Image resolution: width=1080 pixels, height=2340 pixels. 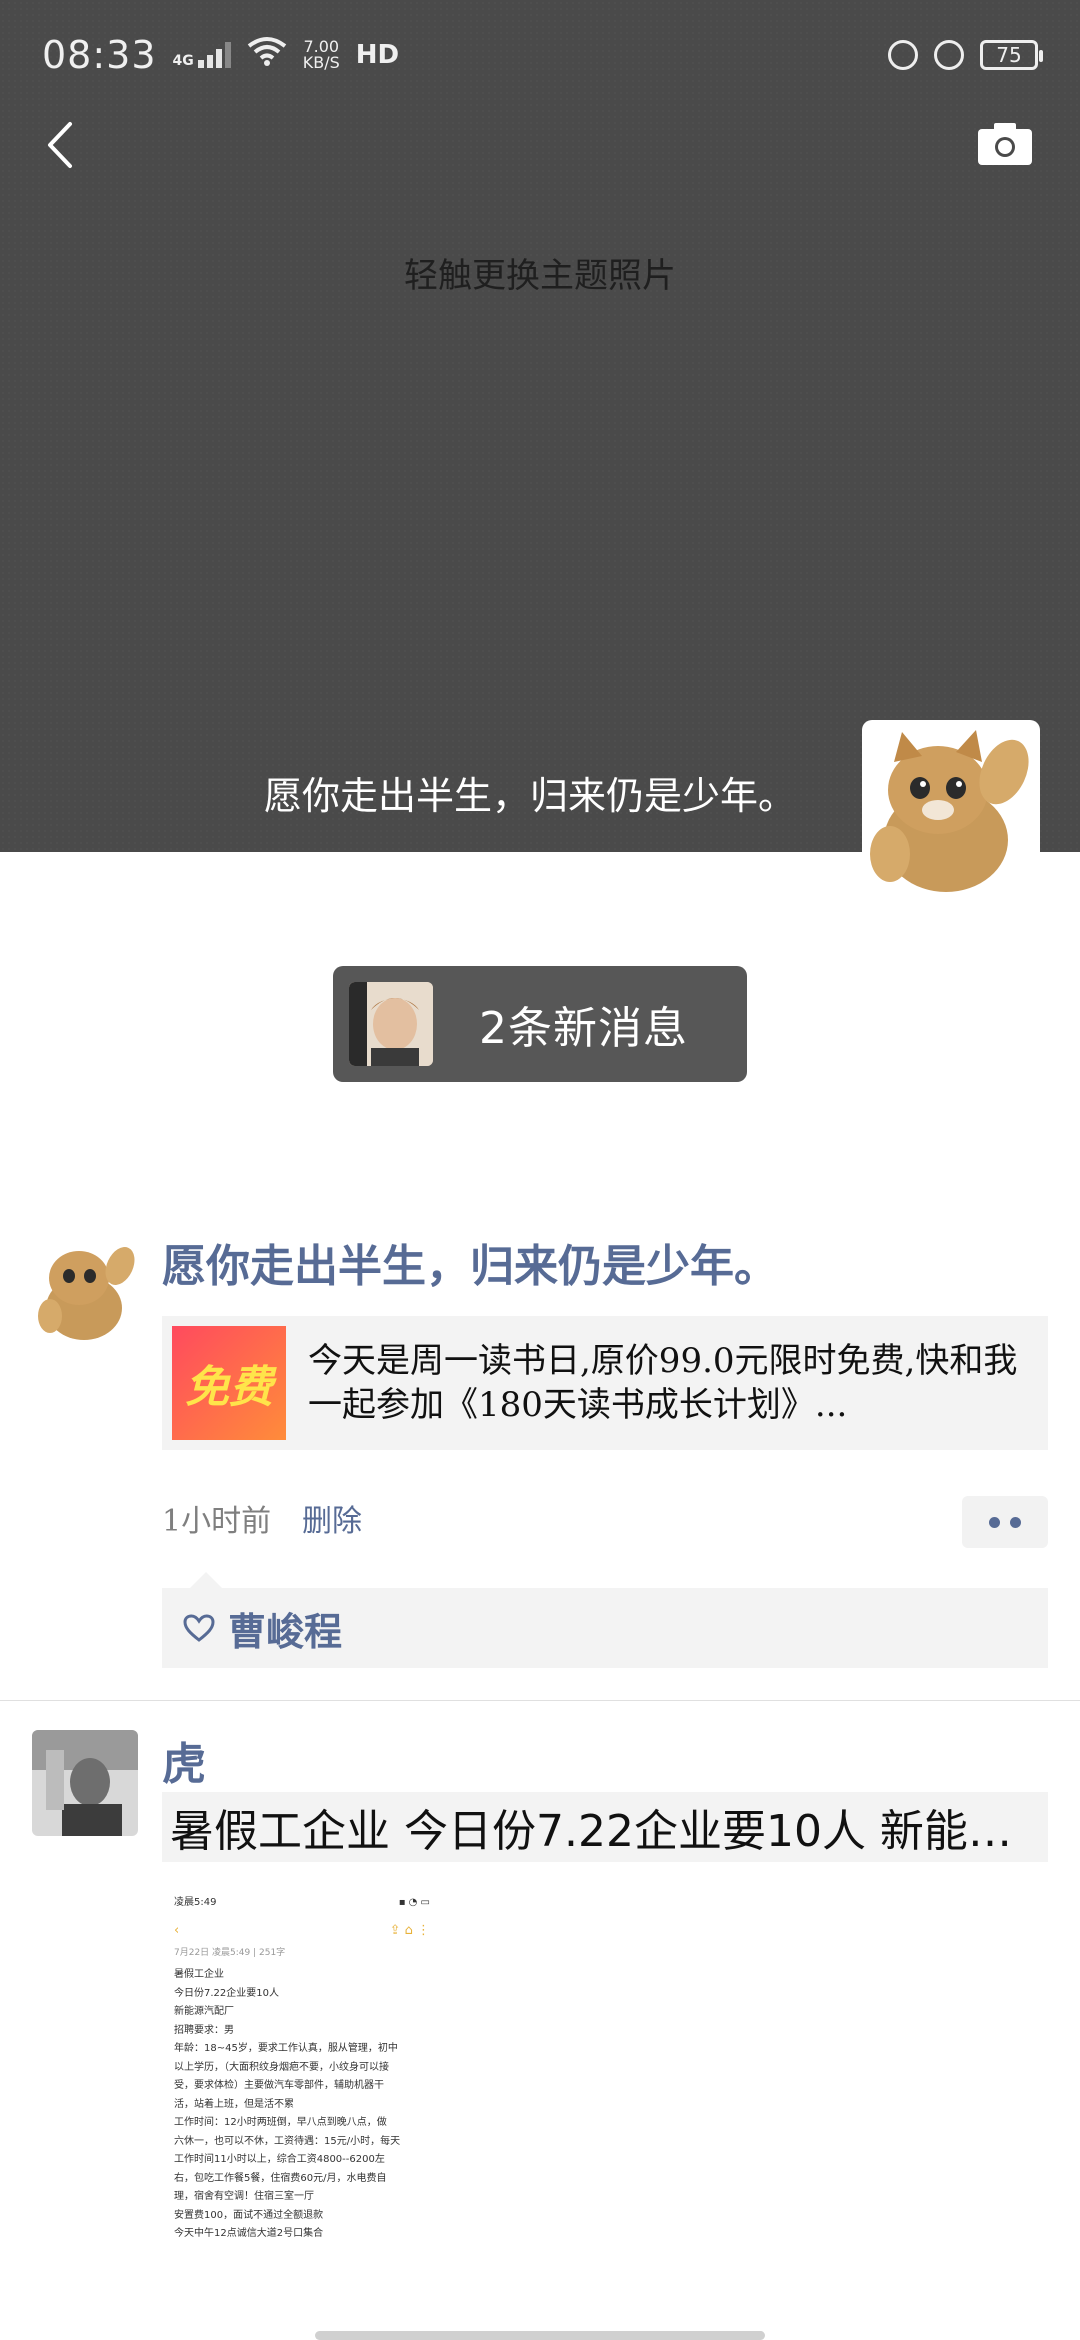 I want to click on post-author-name: 愿你走出半生，归来仍是少年。, so click(x=470, y=1262).